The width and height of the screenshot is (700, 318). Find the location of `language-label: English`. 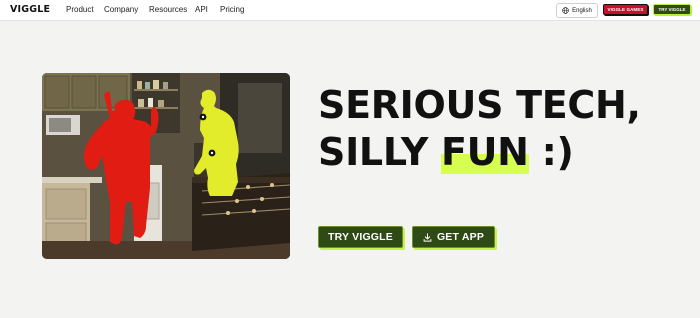

language-label: English is located at coordinates (582, 10).